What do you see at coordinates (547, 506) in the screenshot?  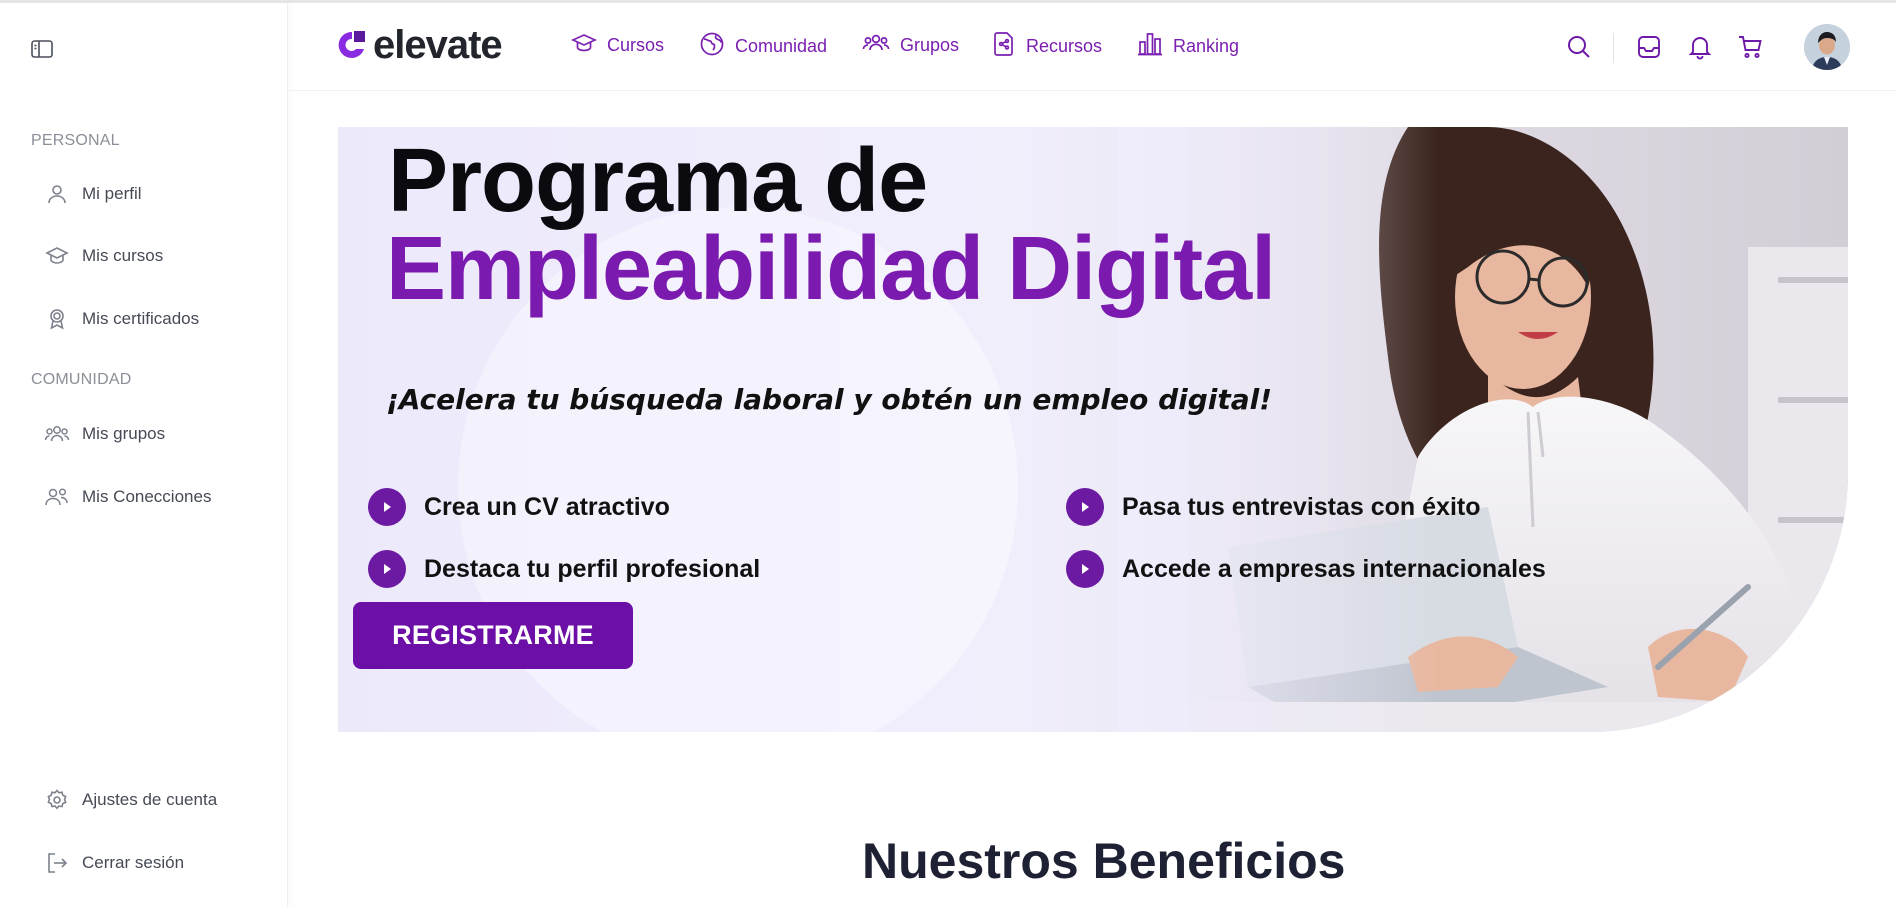 I see `hero-feature-text: Crea un CV atractivo` at bounding box center [547, 506].